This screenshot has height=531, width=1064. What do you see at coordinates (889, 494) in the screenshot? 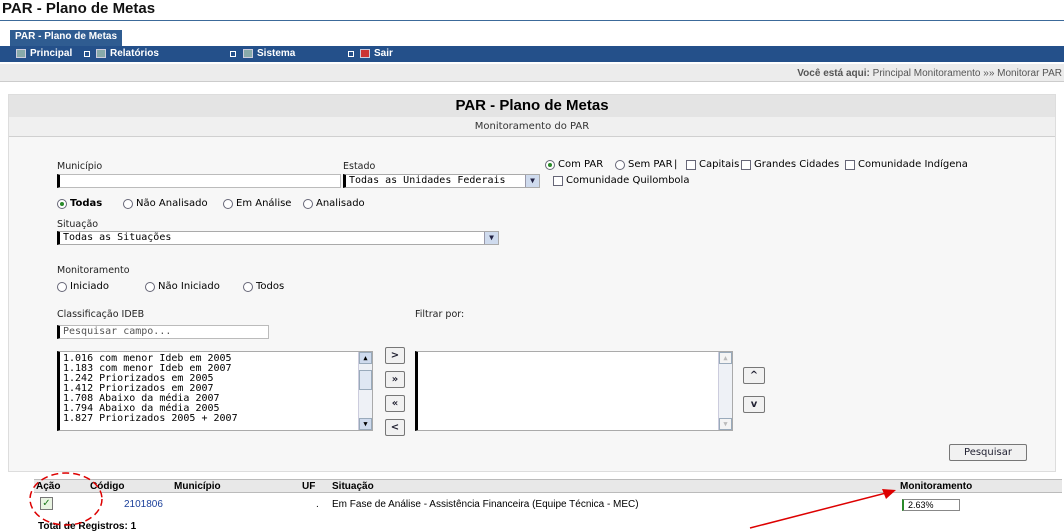
I see `annotation-arrow-head` at bounding box center [889, 494].